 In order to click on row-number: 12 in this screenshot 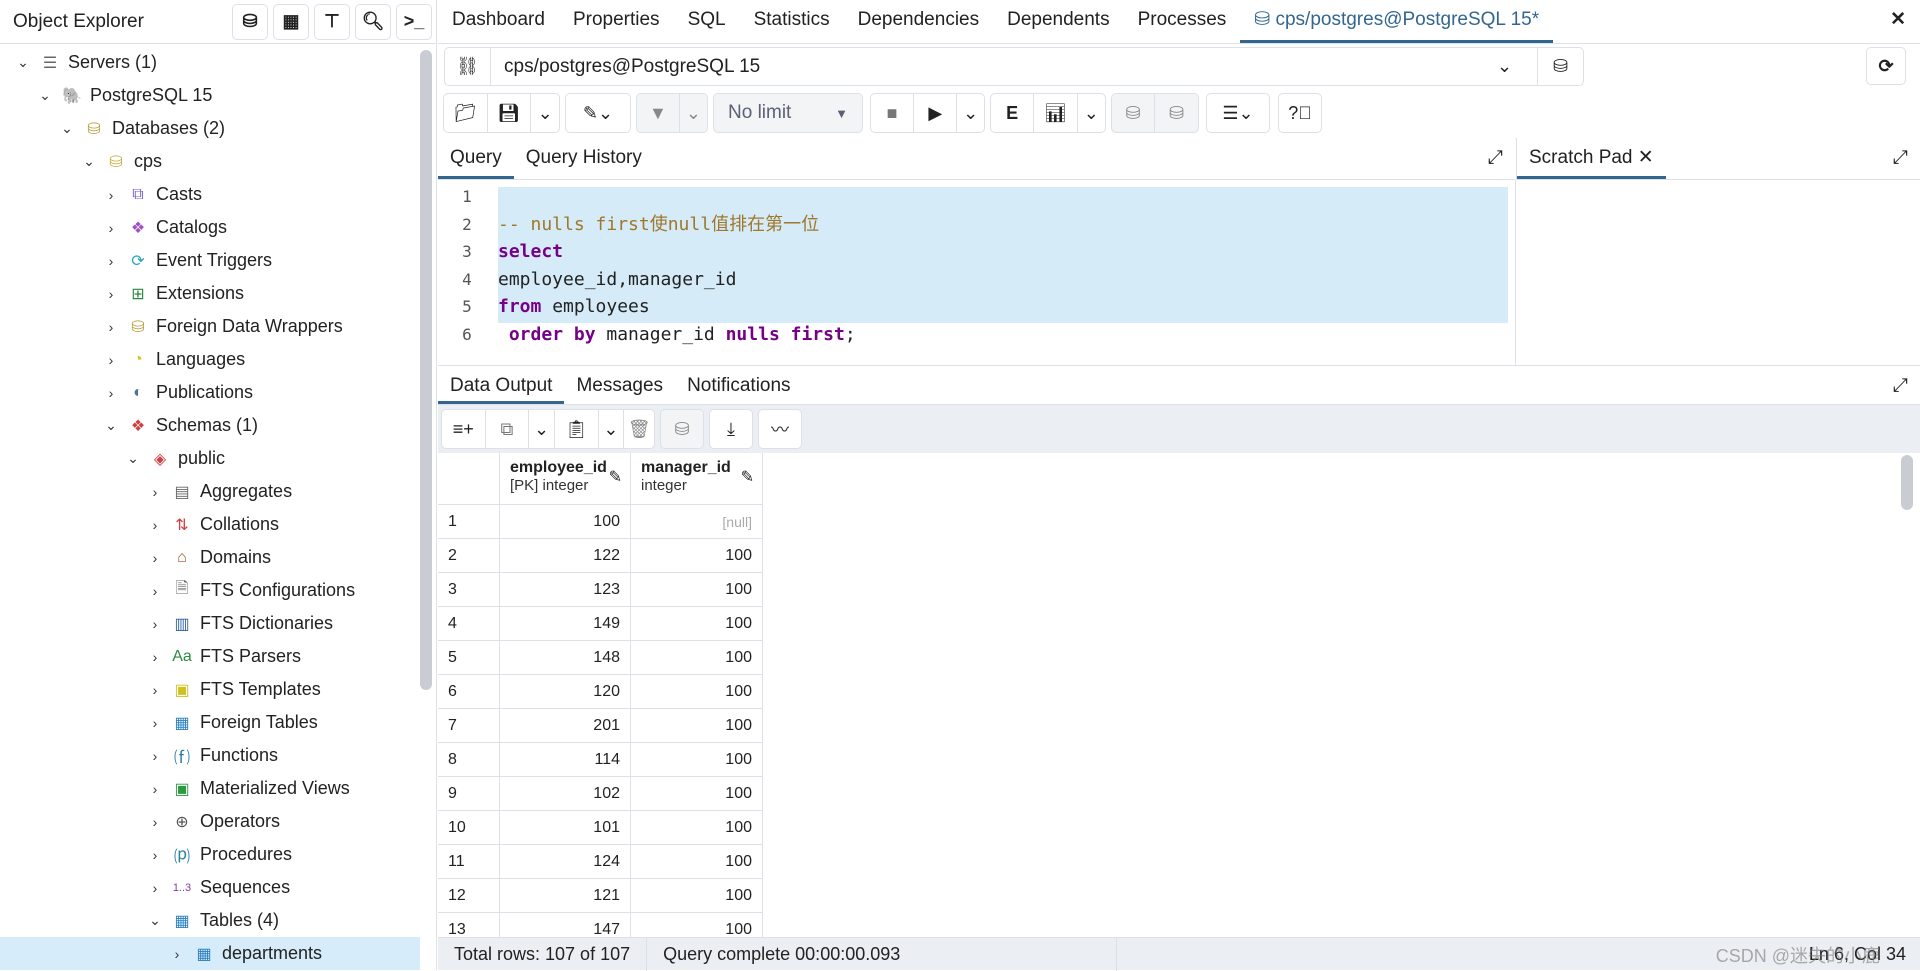, I will do `click(469, 896)`.